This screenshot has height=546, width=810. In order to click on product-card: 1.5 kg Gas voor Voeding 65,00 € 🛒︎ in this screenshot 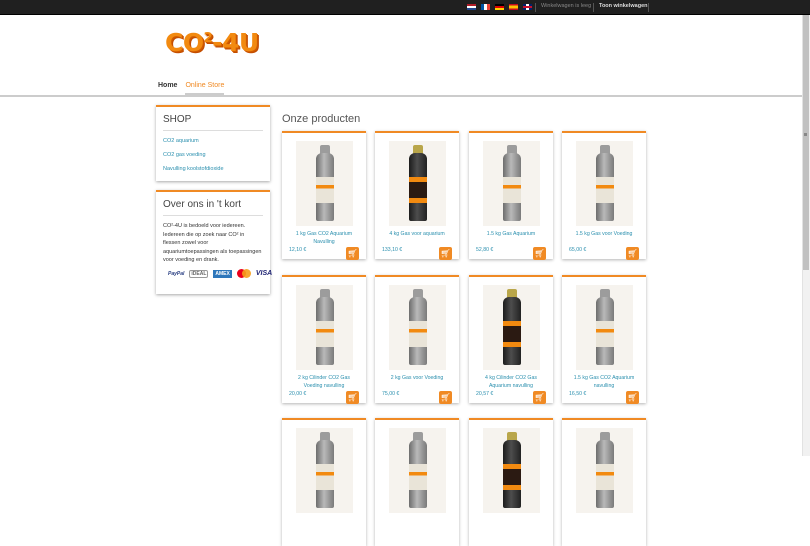, I will do `click(604, 195)`.